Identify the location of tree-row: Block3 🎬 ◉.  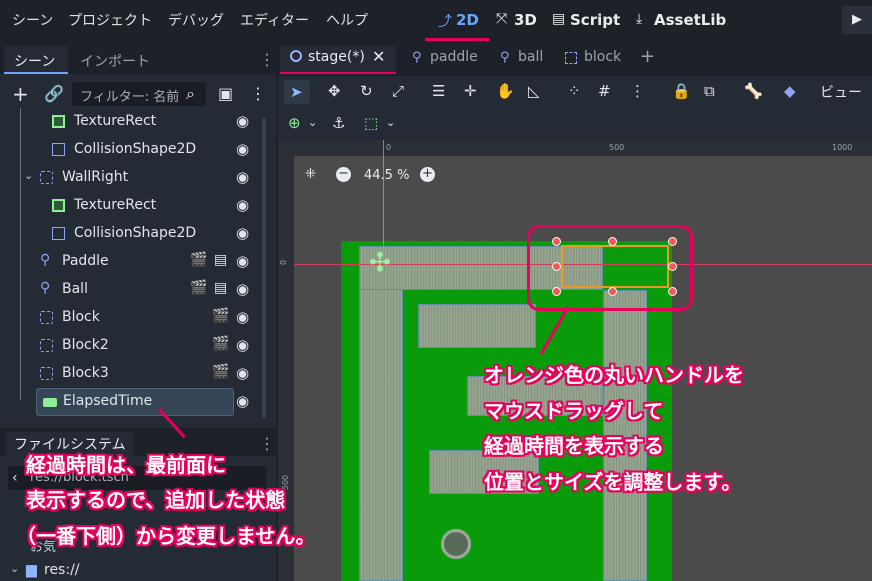
(133, 374).